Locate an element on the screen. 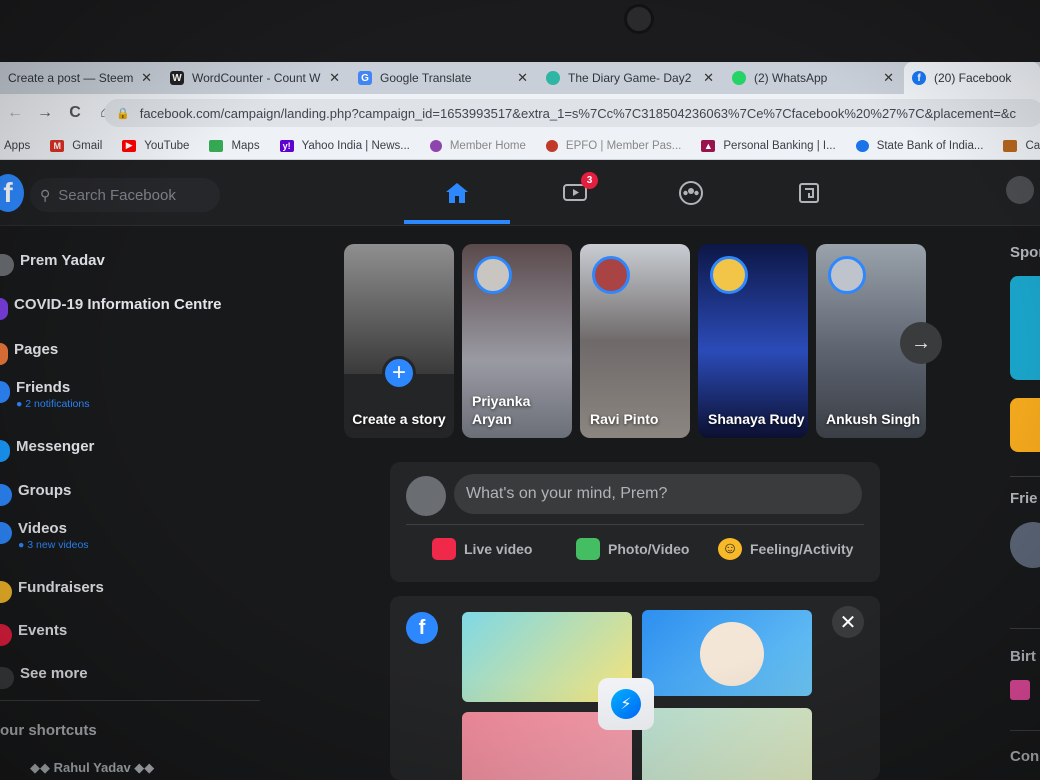  create-story-card: + Create a story is located at coordinates (399, 341).